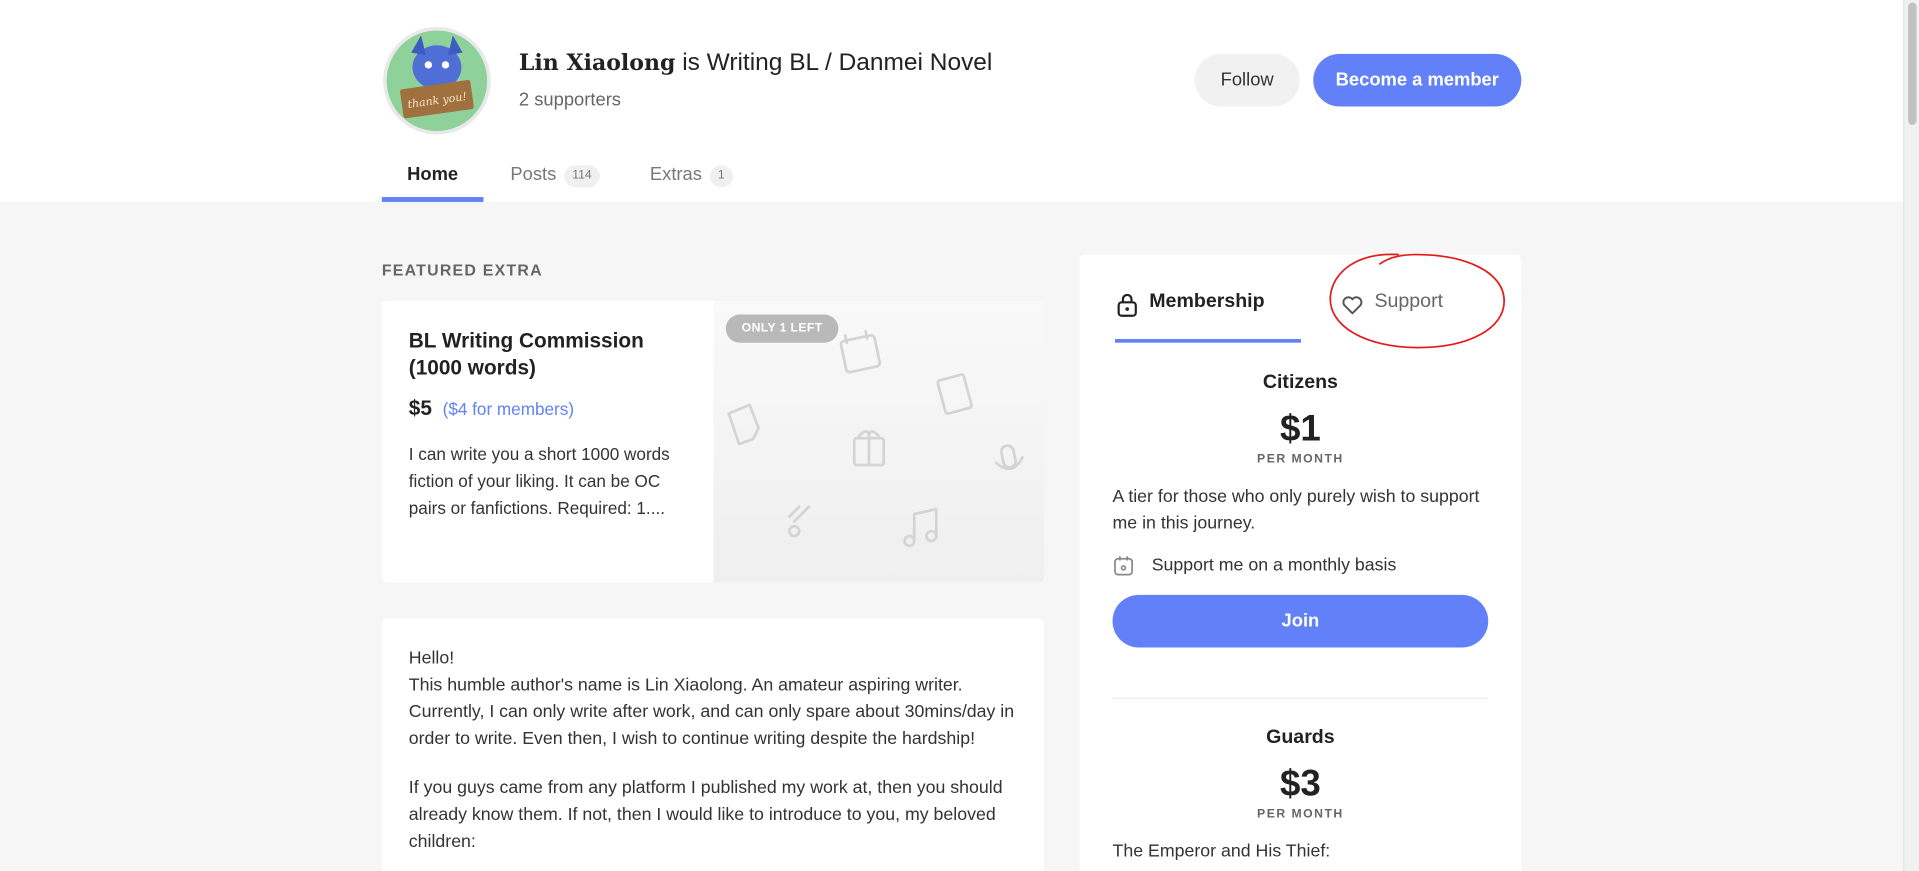  What do you see at coordinates (1208, 317) in the screenshot?
I see `tab-membership: Membership` at bounding box center [1208, 317].